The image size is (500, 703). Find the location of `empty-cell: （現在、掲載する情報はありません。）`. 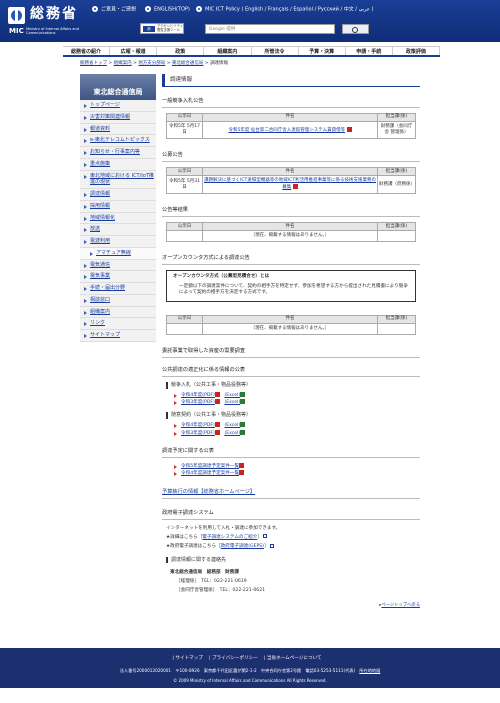

empty-cell: （現在、掲載する情報はありません。） is located at coordinates (290, 329).